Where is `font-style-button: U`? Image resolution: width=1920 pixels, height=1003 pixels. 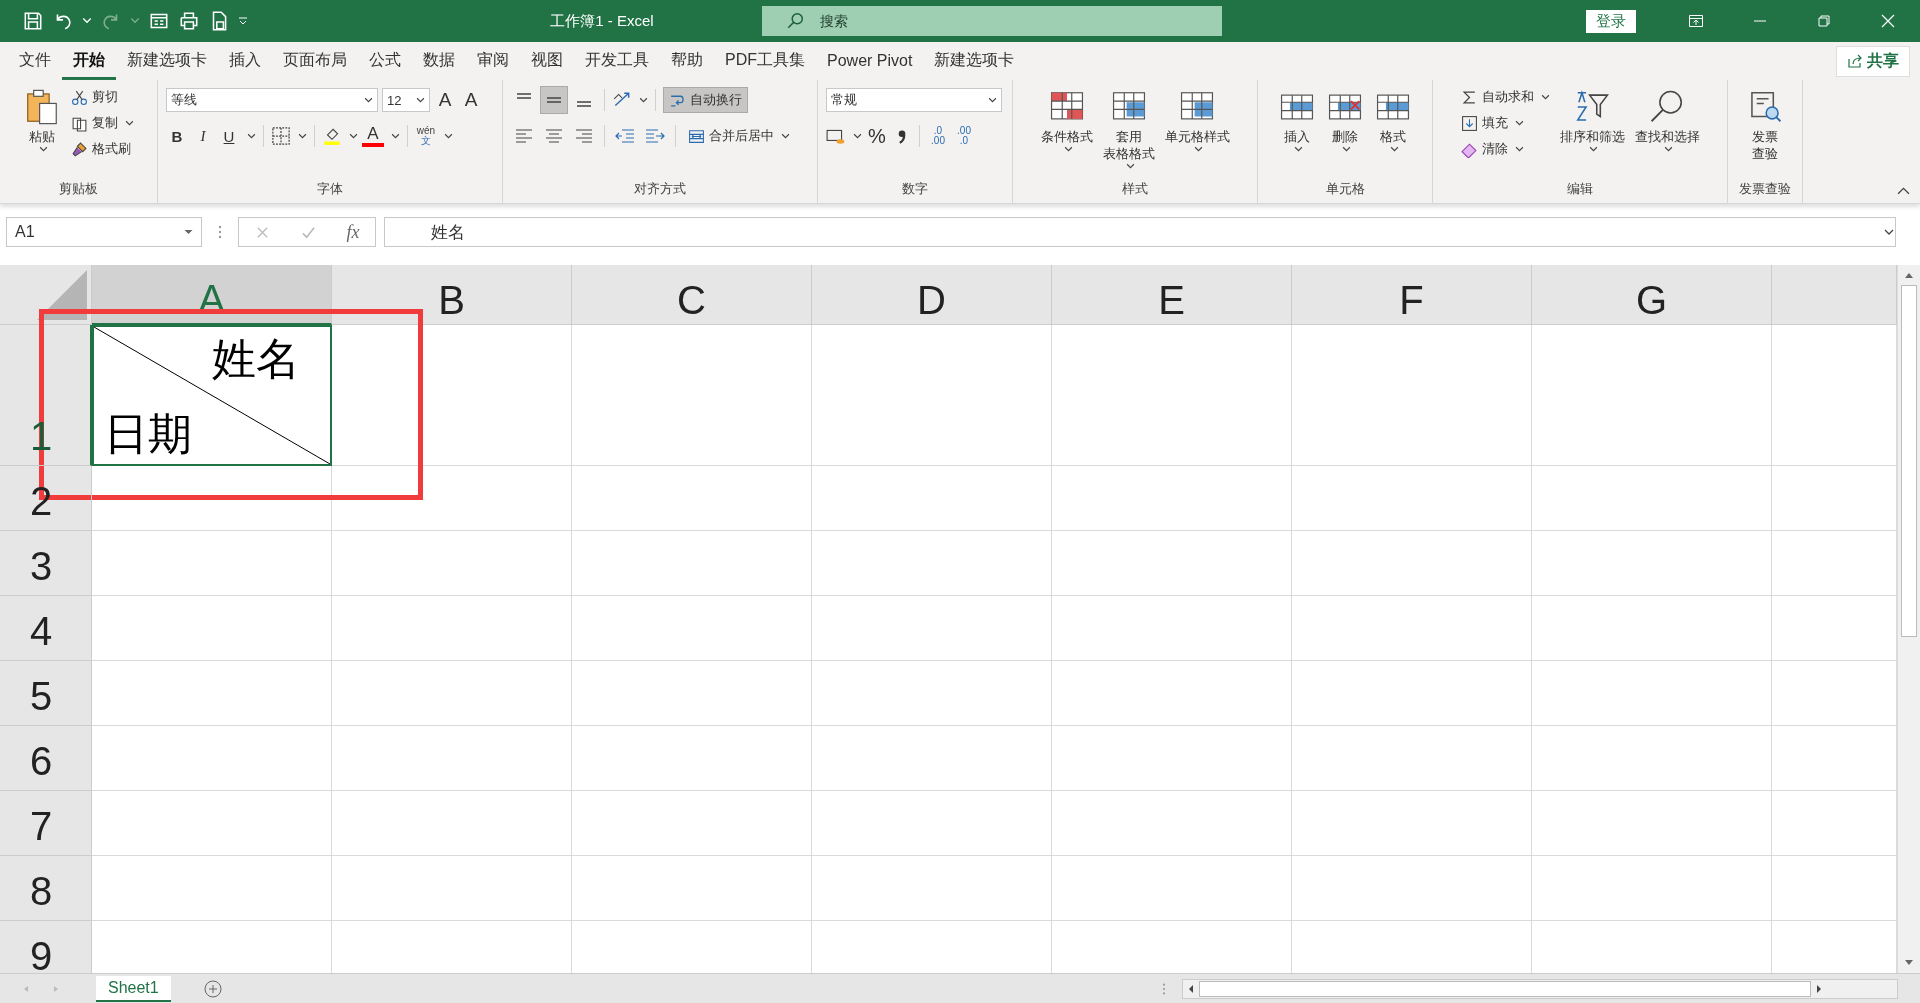 font-style-button: U is located at coordinates (229, 136).